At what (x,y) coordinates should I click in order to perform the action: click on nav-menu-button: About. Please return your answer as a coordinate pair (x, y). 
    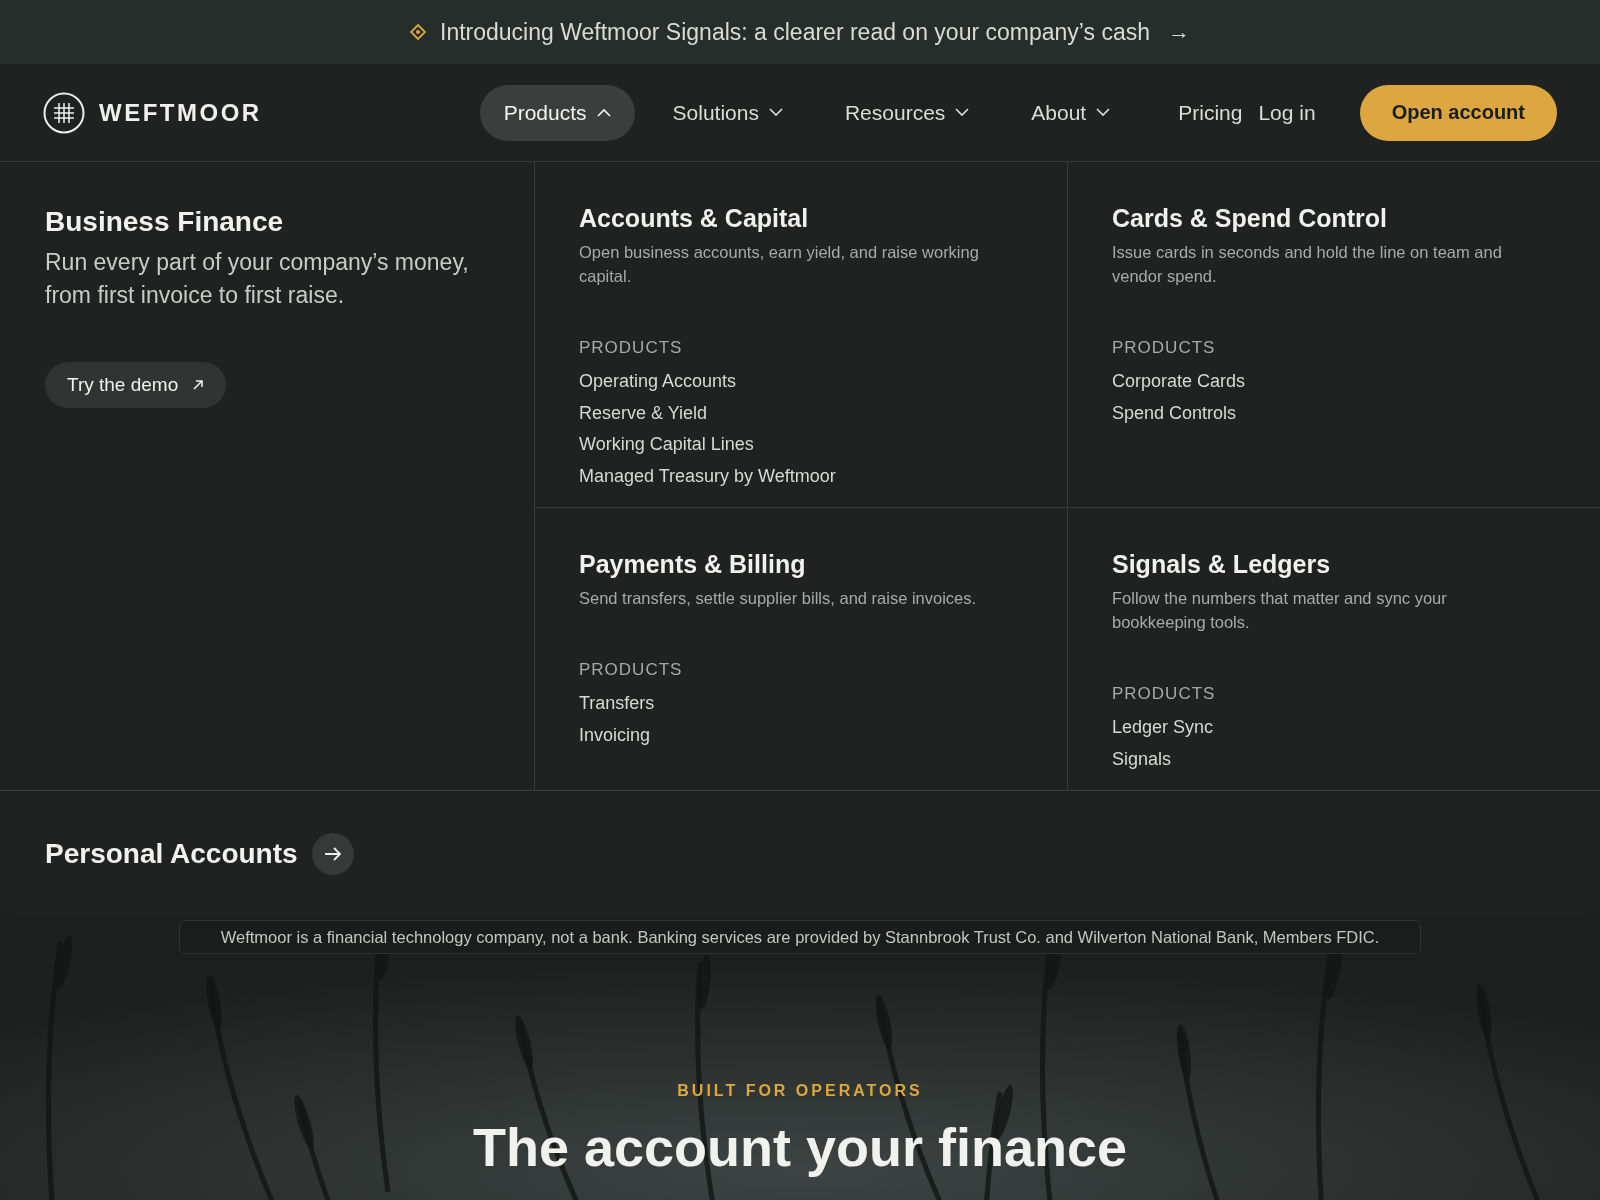
    Looking at the image, I should click on (1071, 112).